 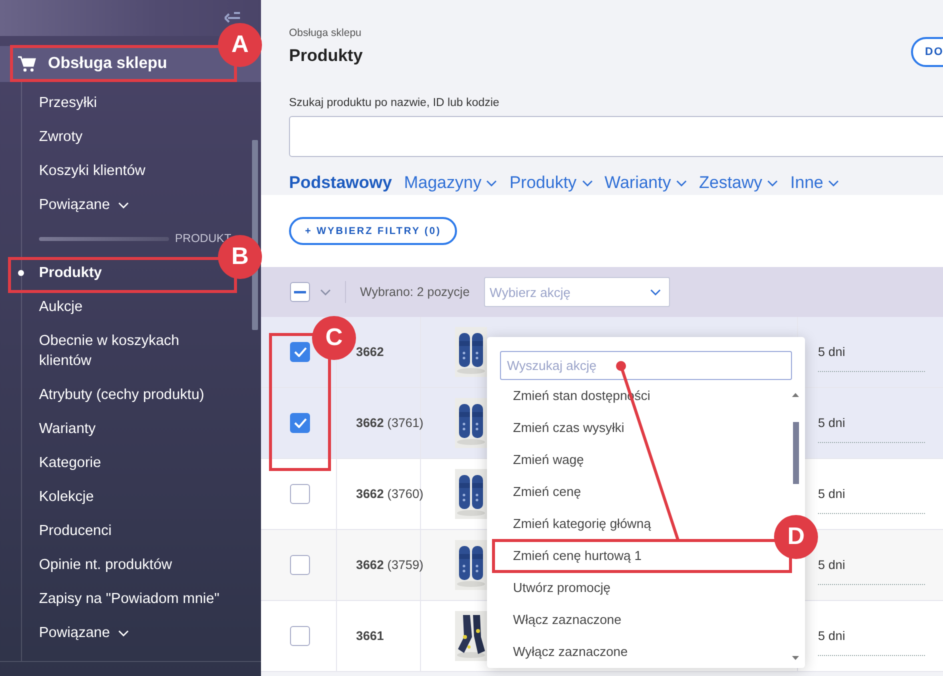 What do you see at coordinates (326, 56) in the screenshot?
I see `page-title: Produkty` at bounding box center [326, 56].